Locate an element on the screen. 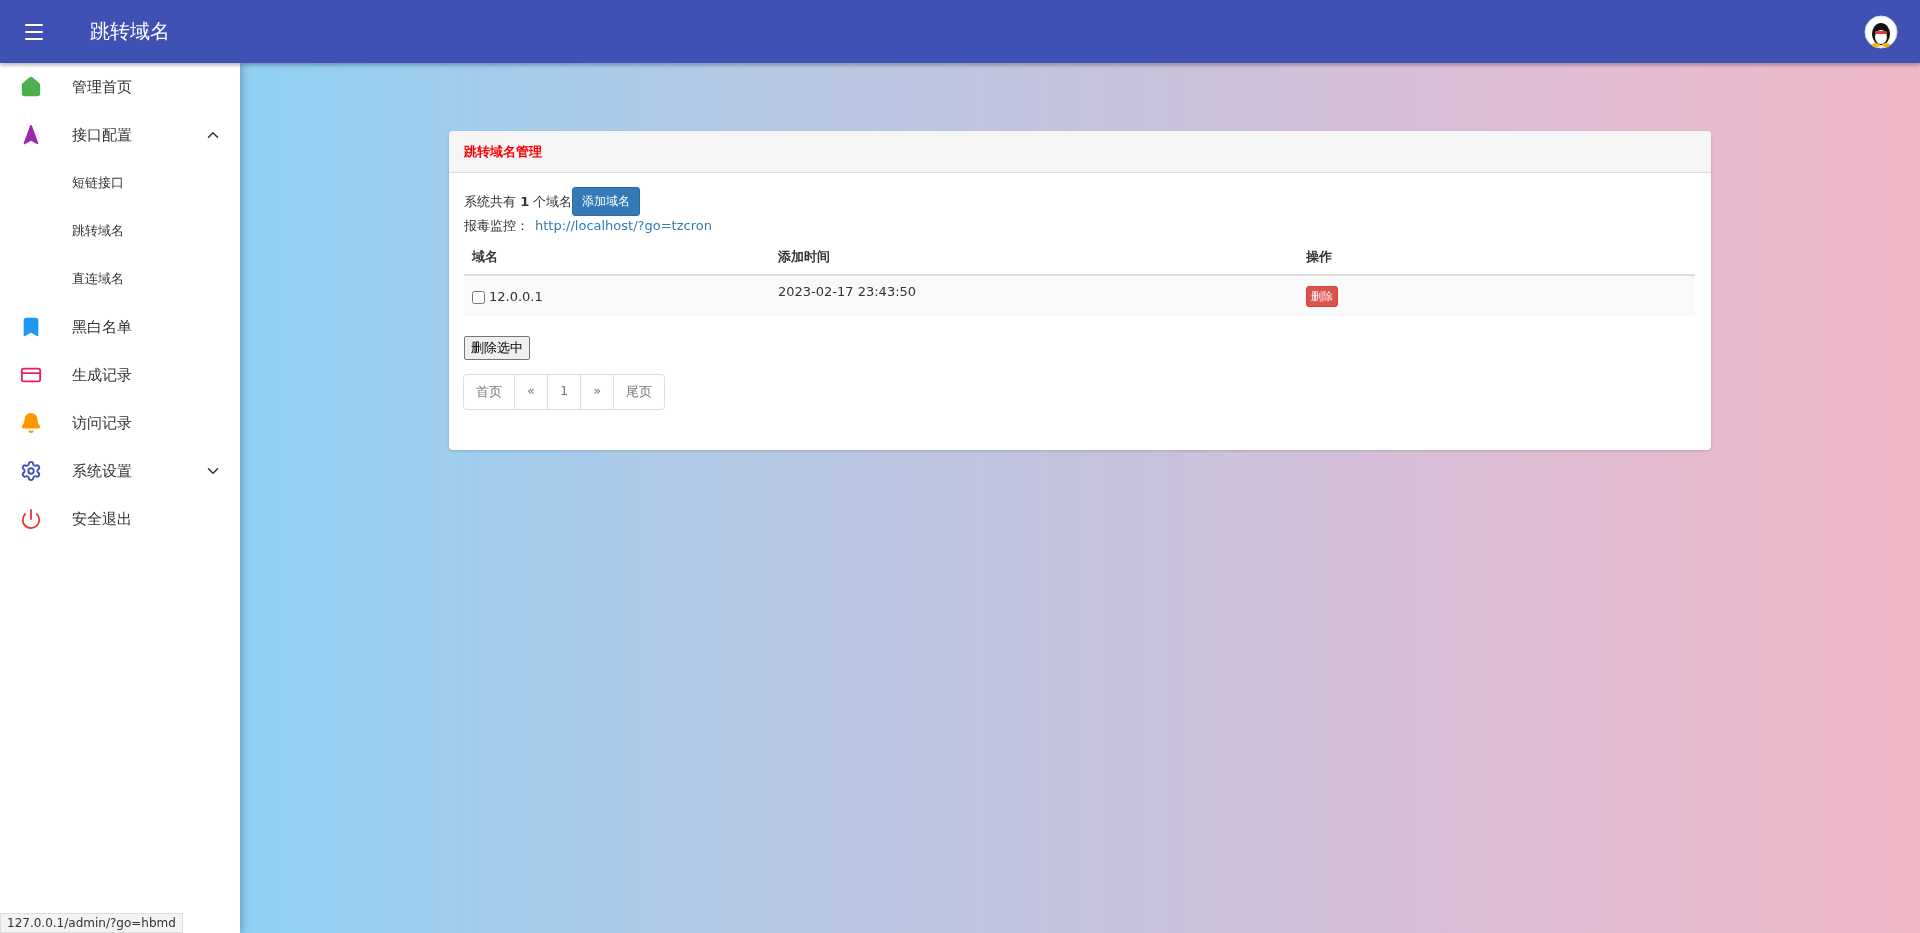  sidebar-item: 生成记录 is located at coordinates (120, 375).